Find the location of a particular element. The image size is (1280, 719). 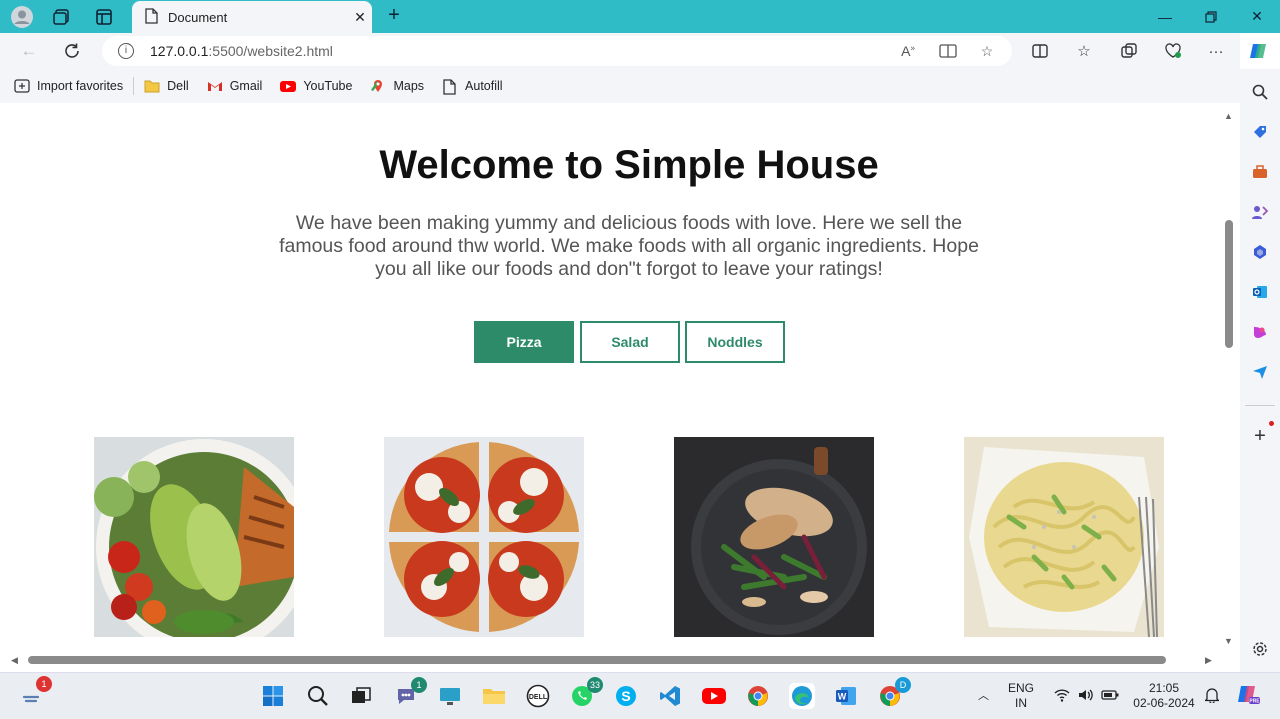

whatsapp-badge: 33 is located at coordinates (594, 685).